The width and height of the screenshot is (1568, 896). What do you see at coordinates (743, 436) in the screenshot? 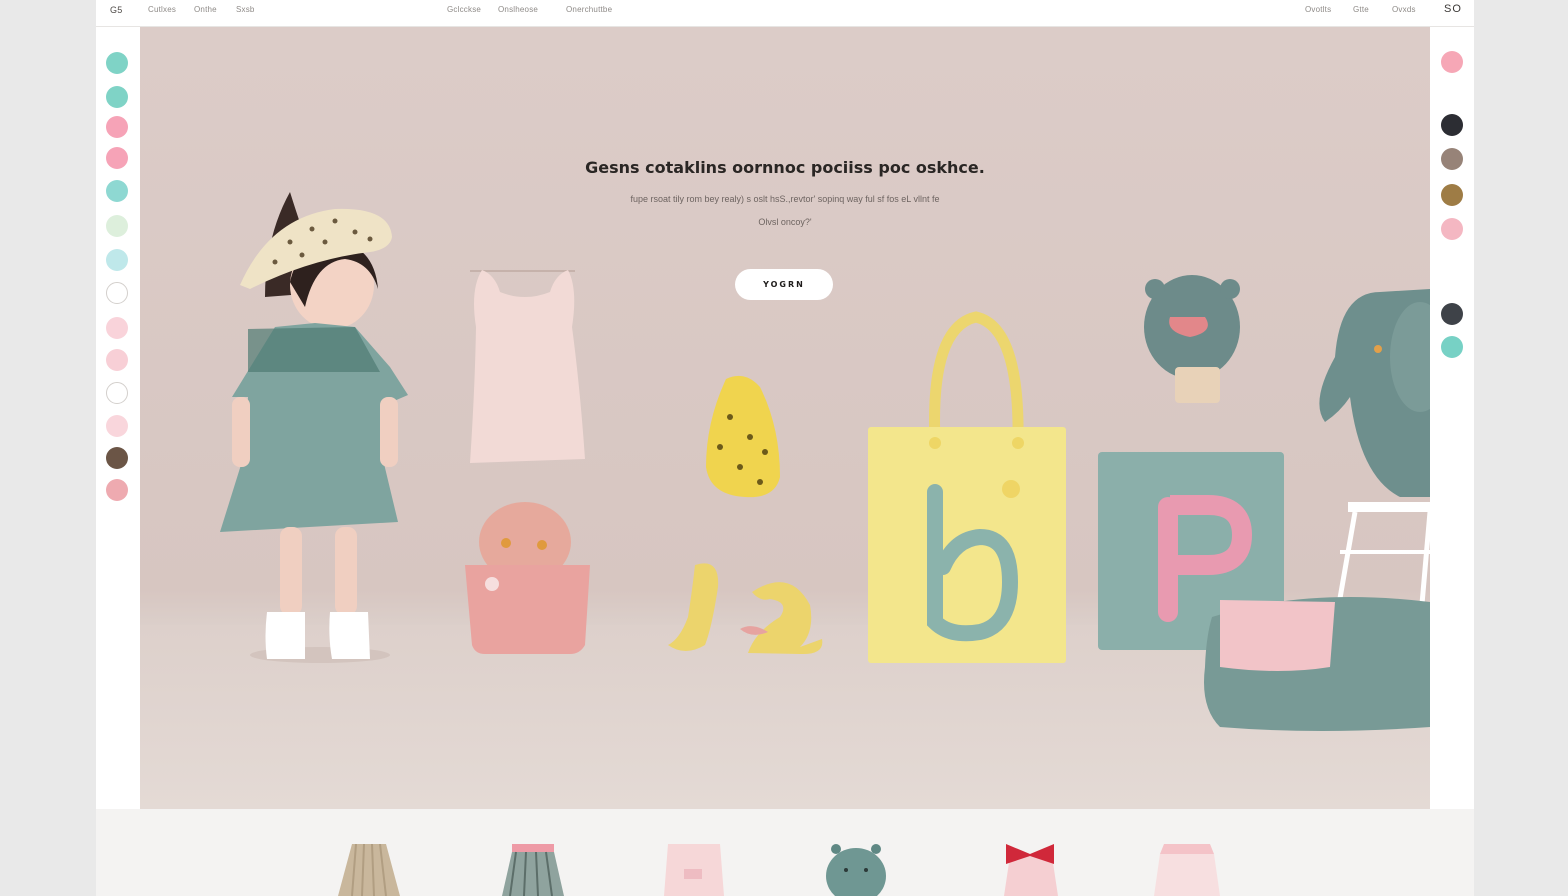
I see `yellow-spotted-toy` at bounding box center [743, 436].